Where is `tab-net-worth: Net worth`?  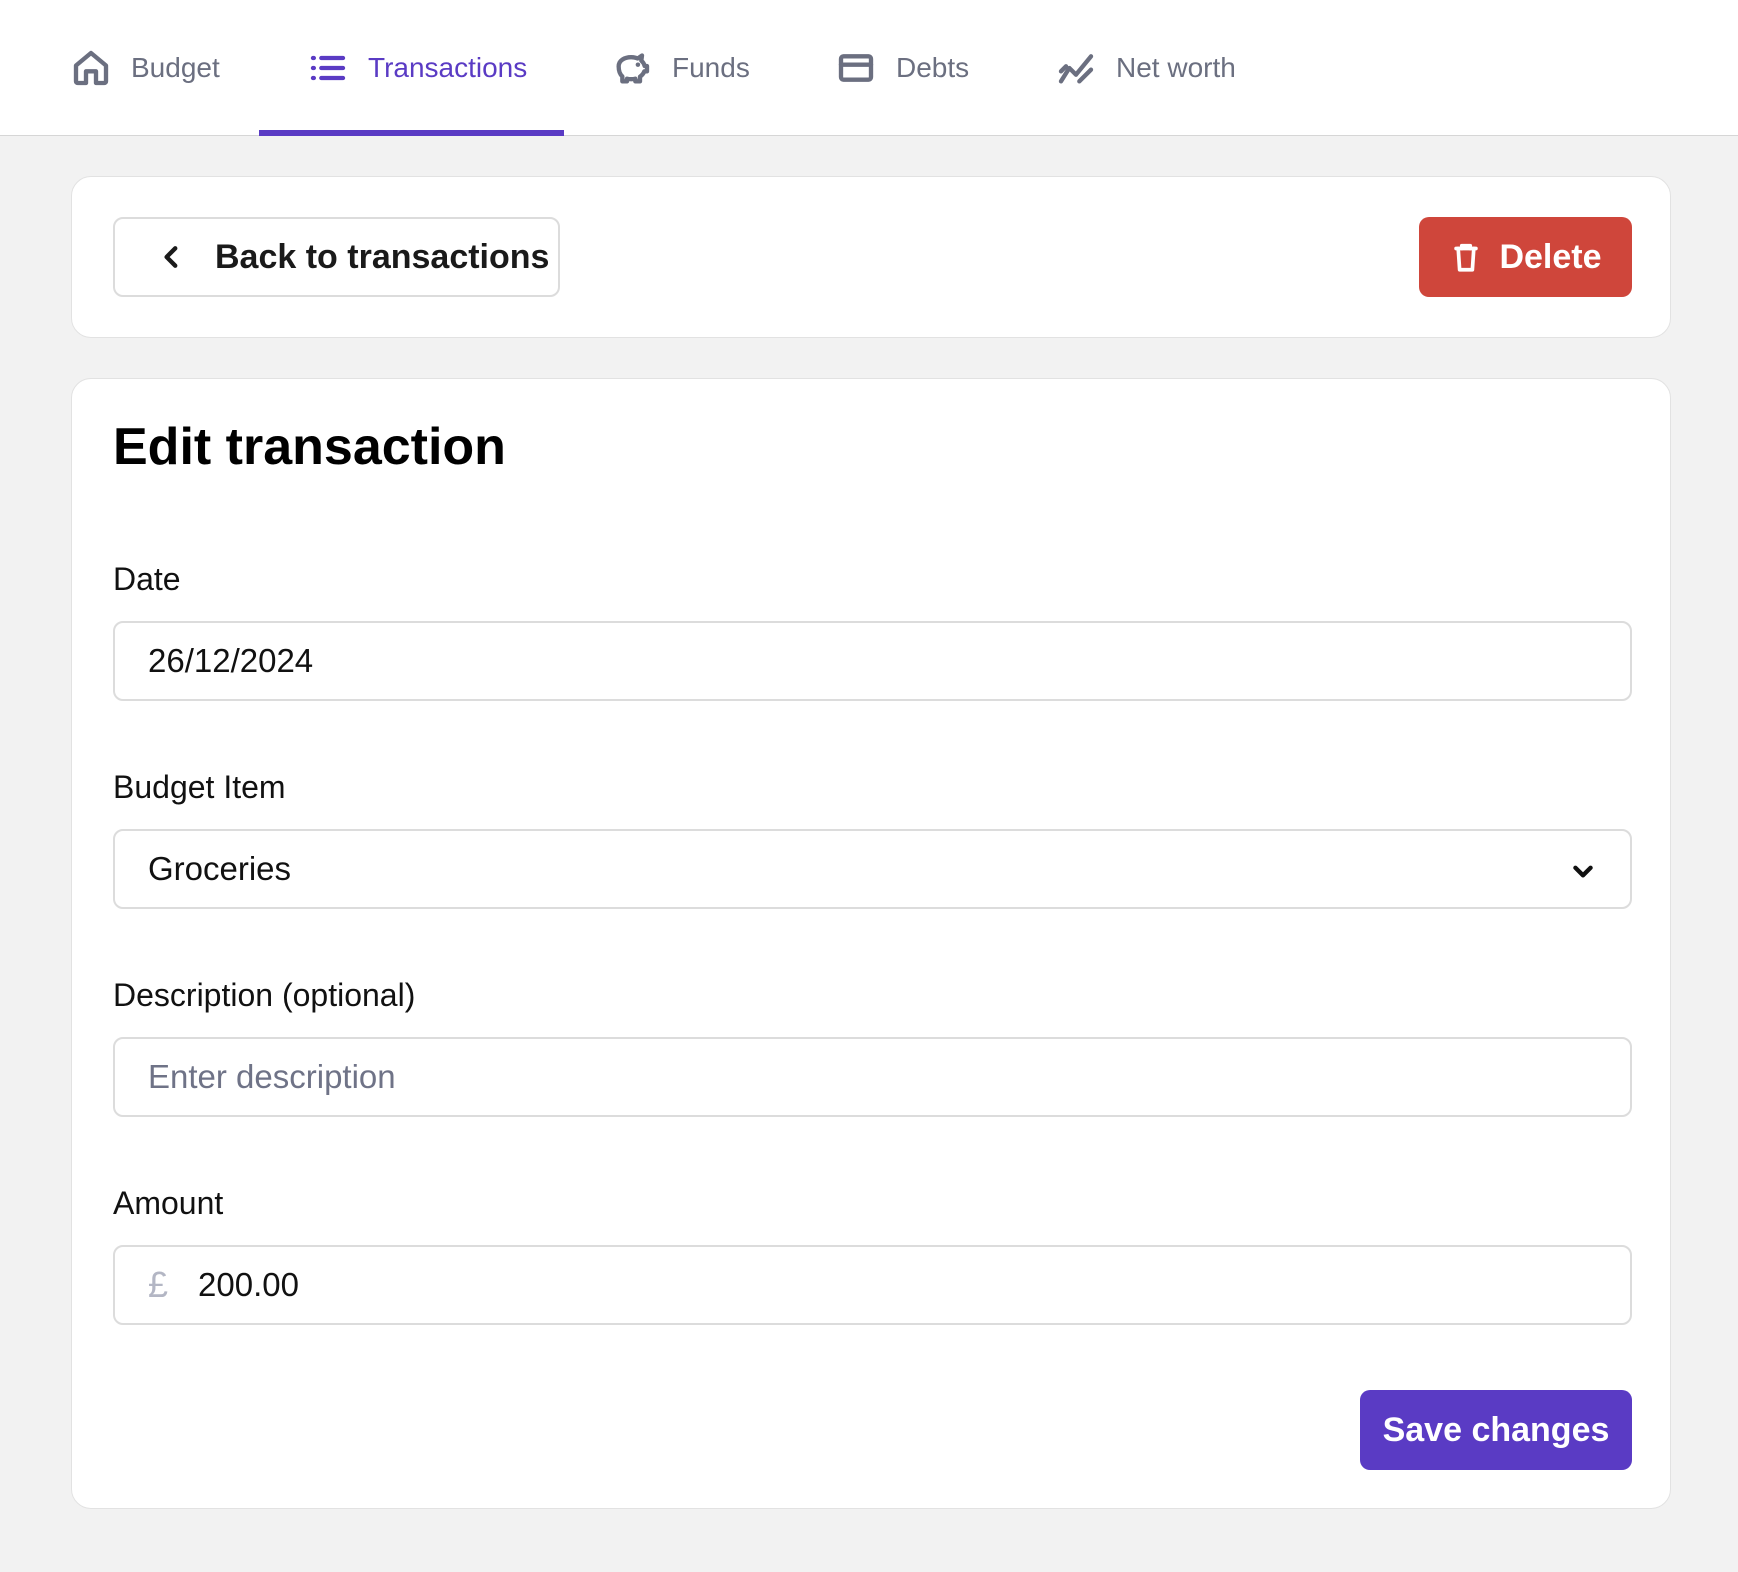
tab-net-worth: Net worth is located at coordinates (1146, 68).